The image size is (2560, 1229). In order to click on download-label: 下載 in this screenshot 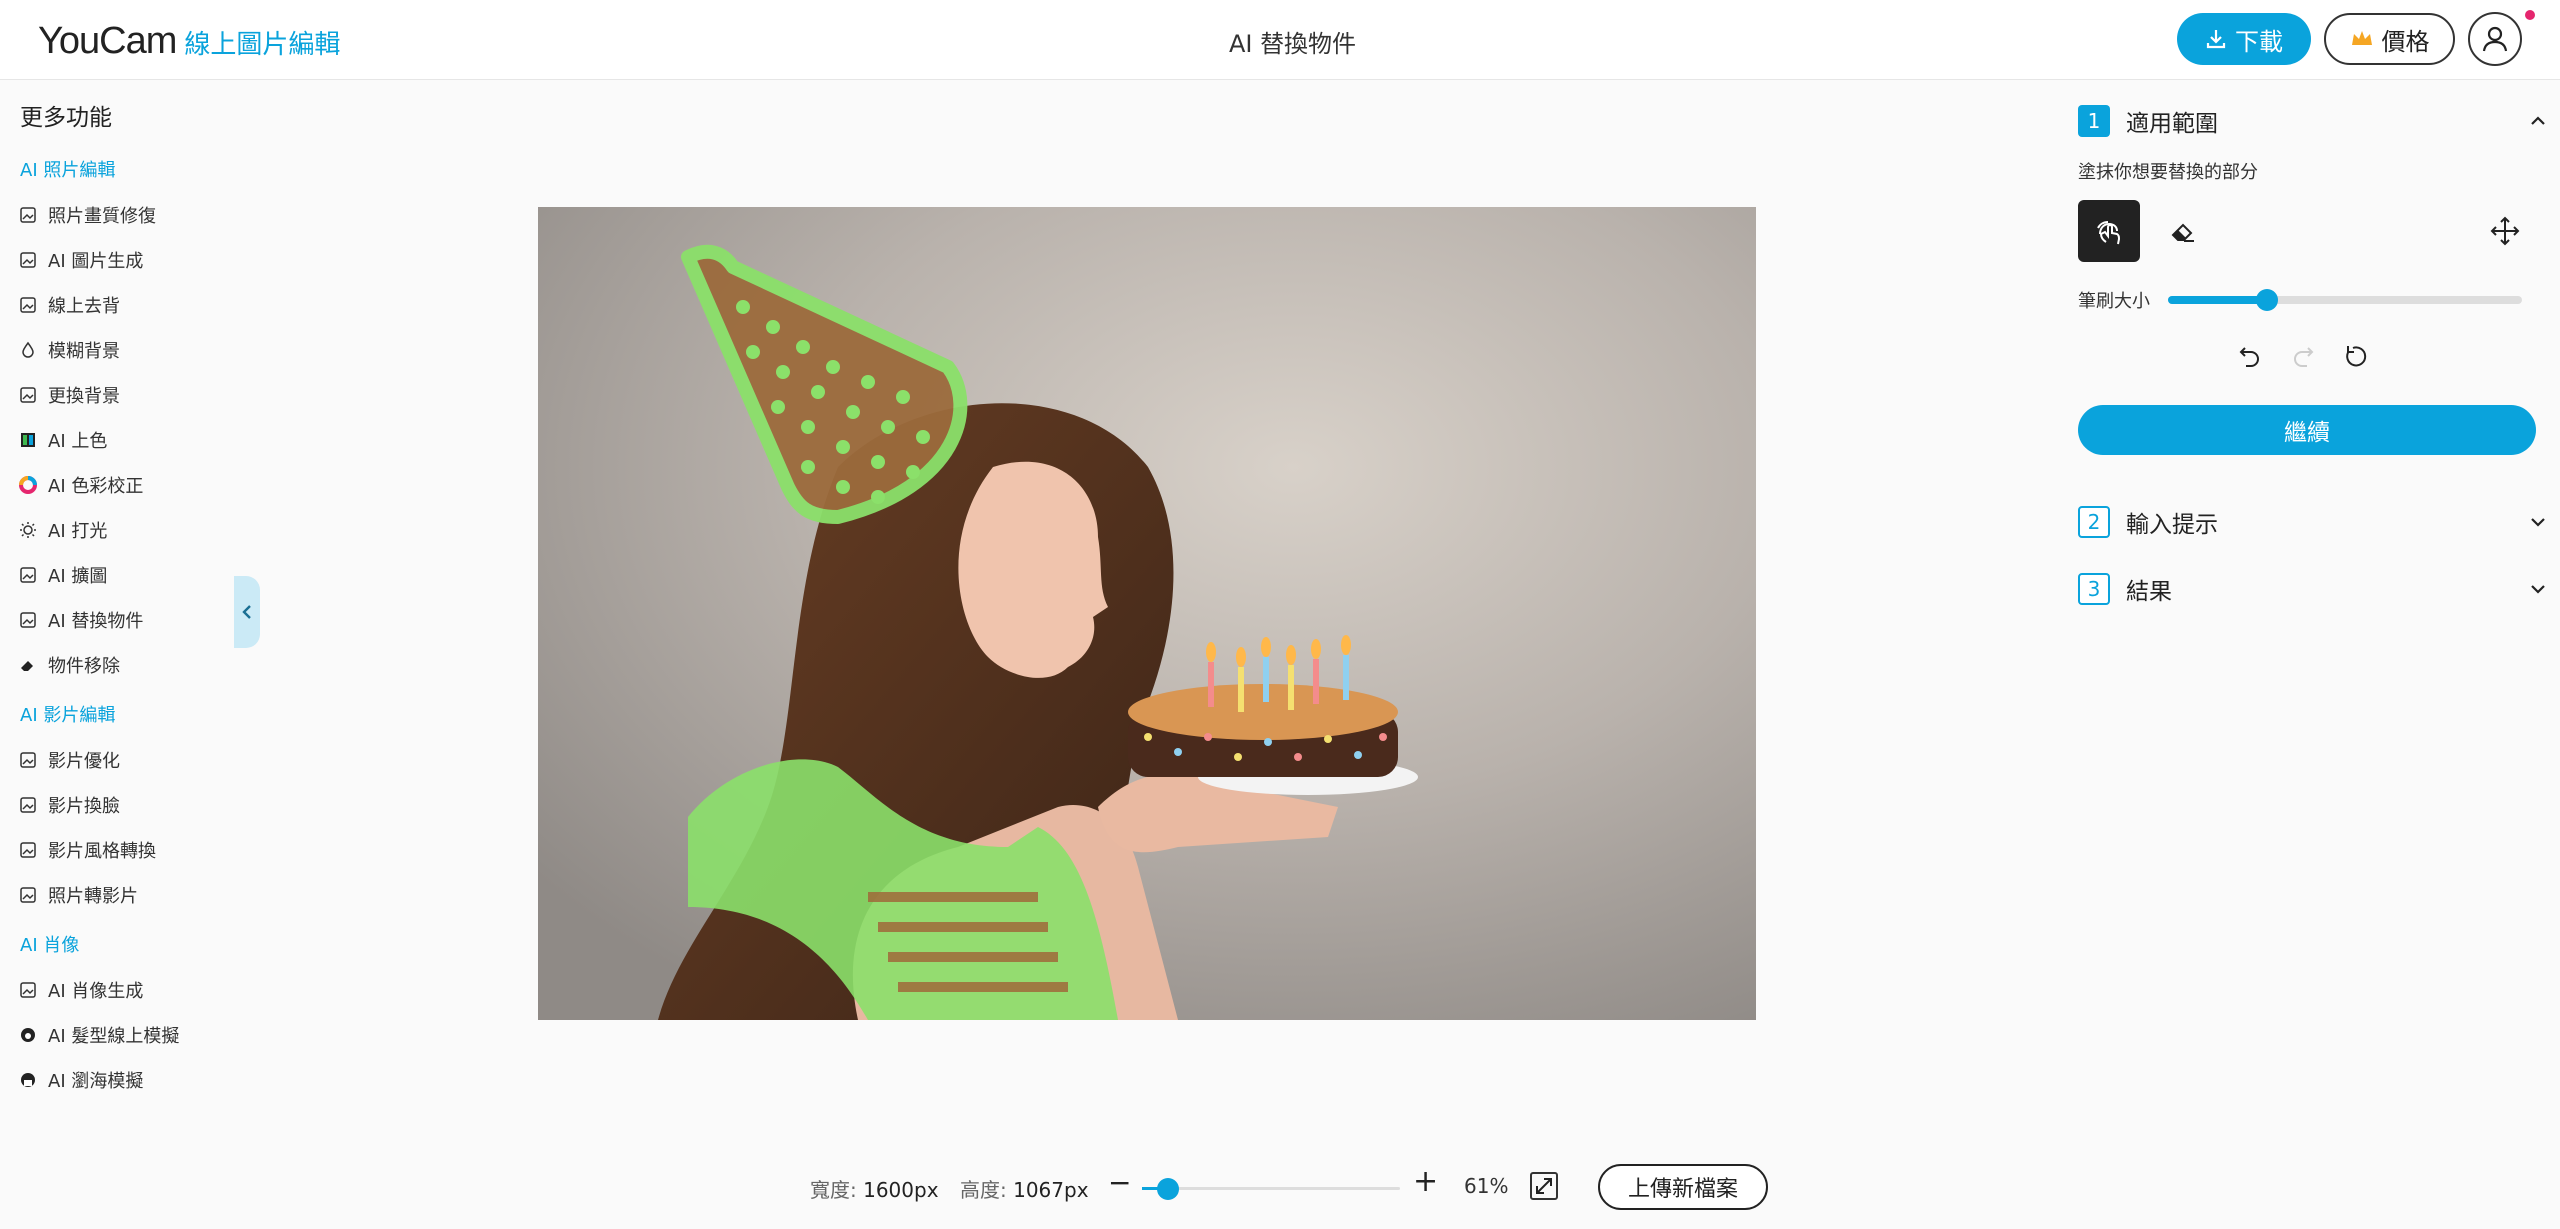, I will do `click(2259, 41)`.